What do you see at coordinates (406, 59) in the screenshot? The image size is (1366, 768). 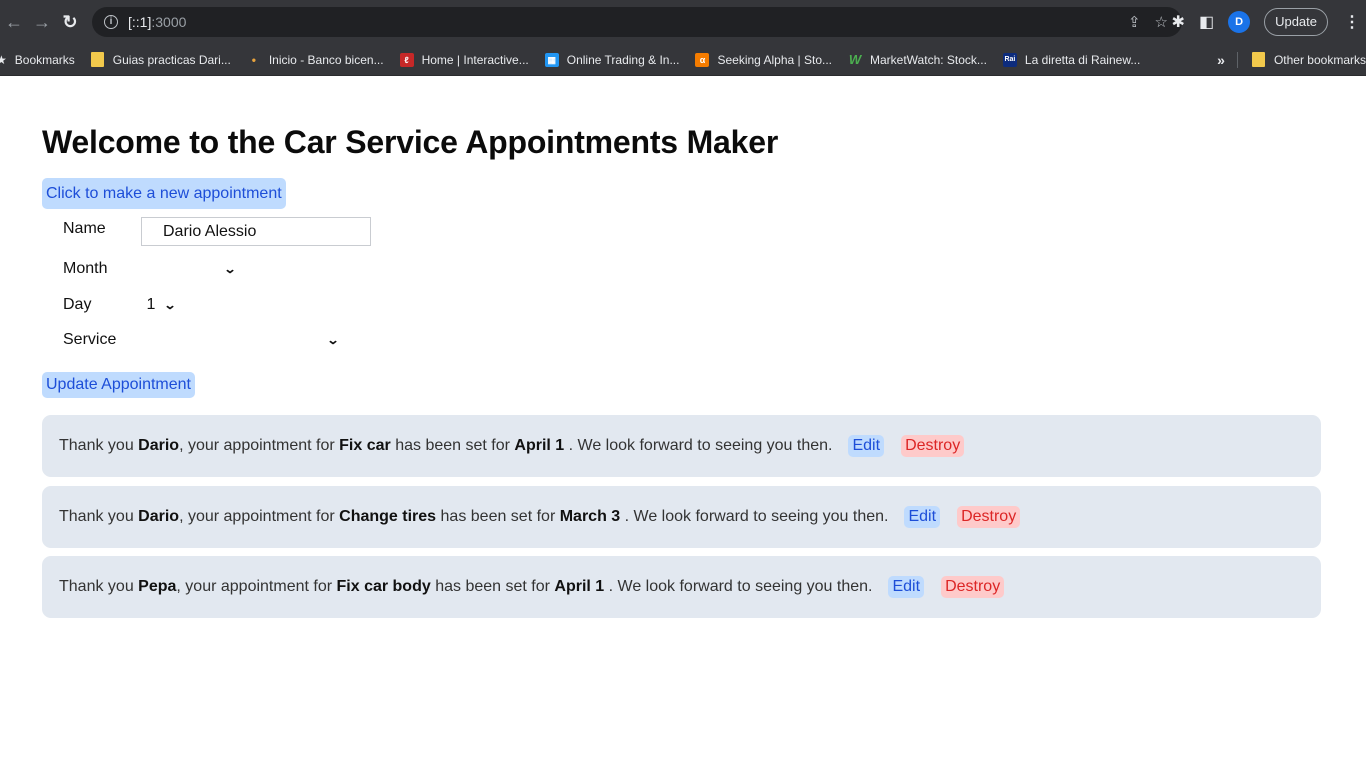 I see `interactive-icon: ℓ` at bounding box center [406, 59].